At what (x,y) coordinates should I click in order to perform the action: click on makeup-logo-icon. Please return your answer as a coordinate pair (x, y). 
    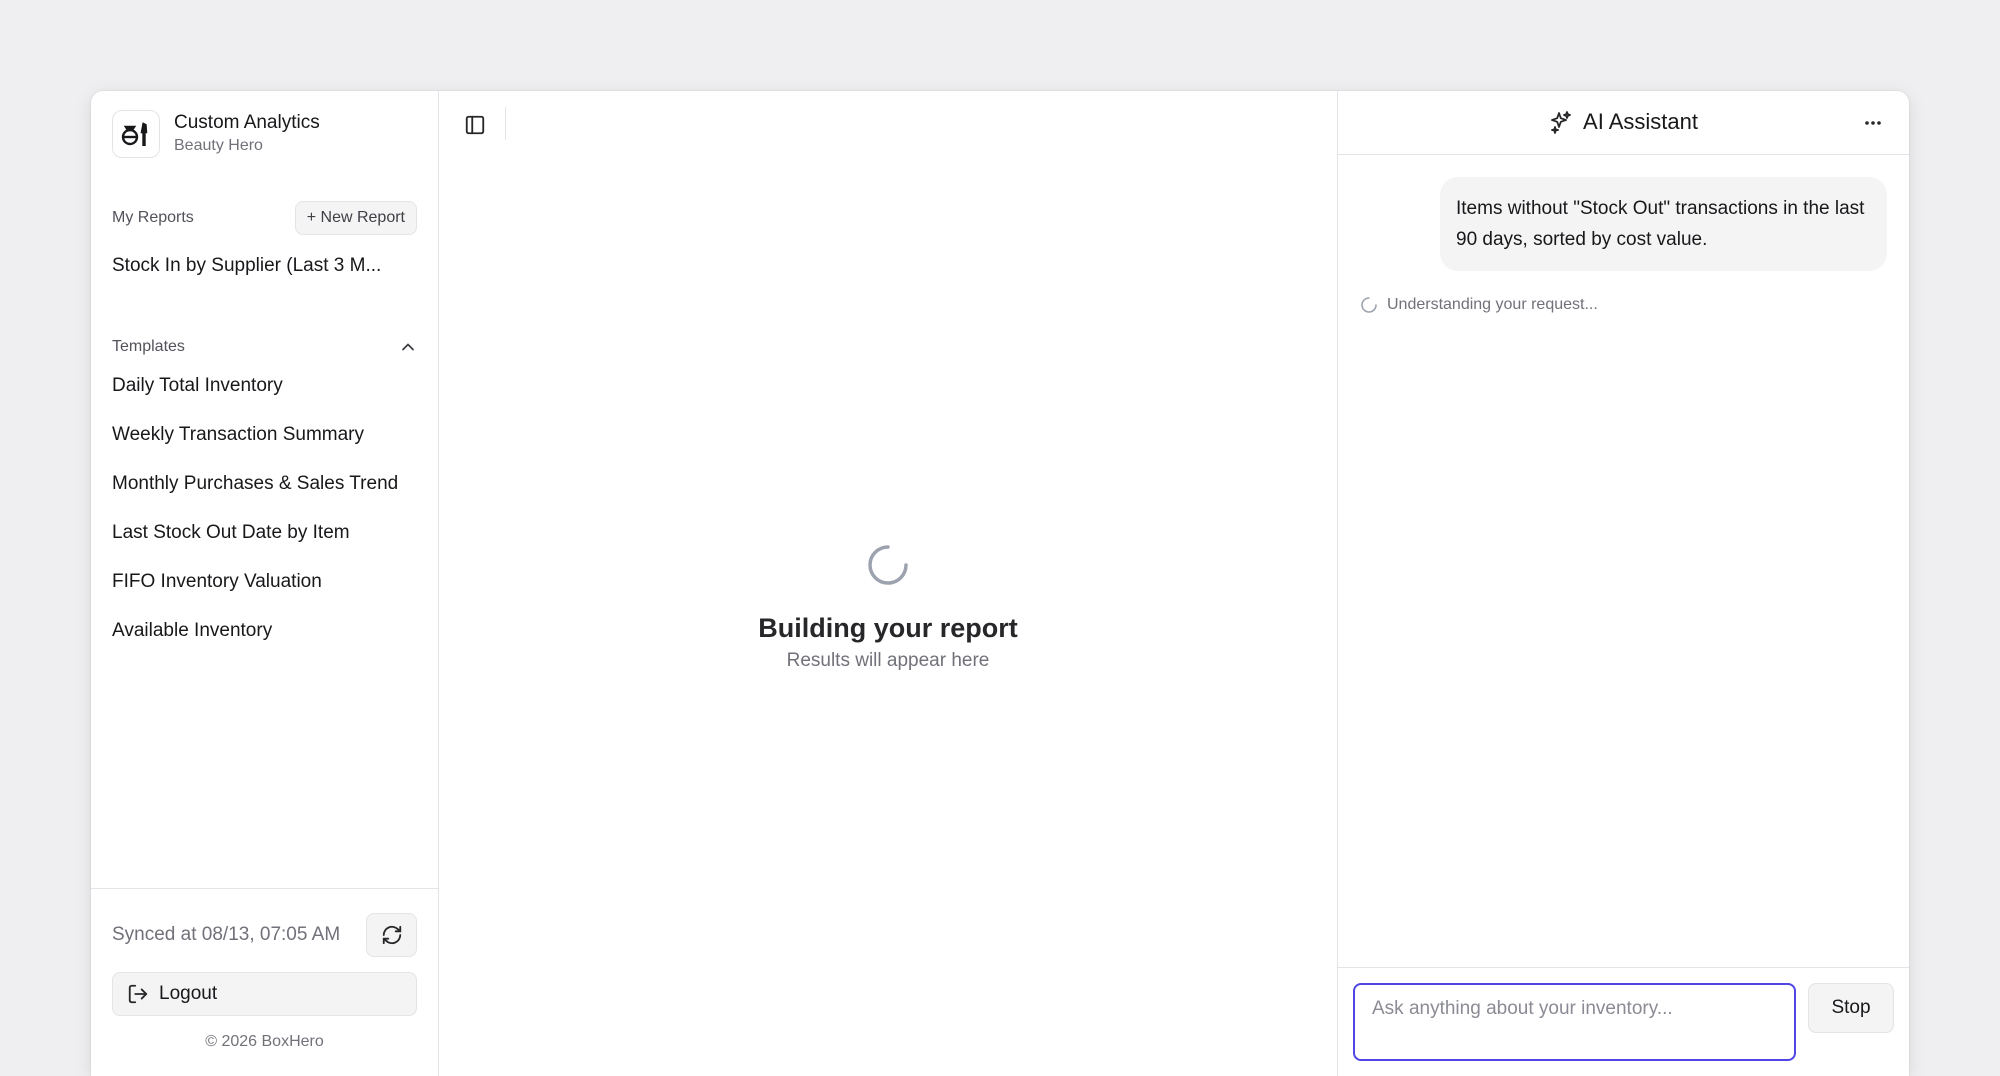
    Looking at the image, I should click on (136, 134).